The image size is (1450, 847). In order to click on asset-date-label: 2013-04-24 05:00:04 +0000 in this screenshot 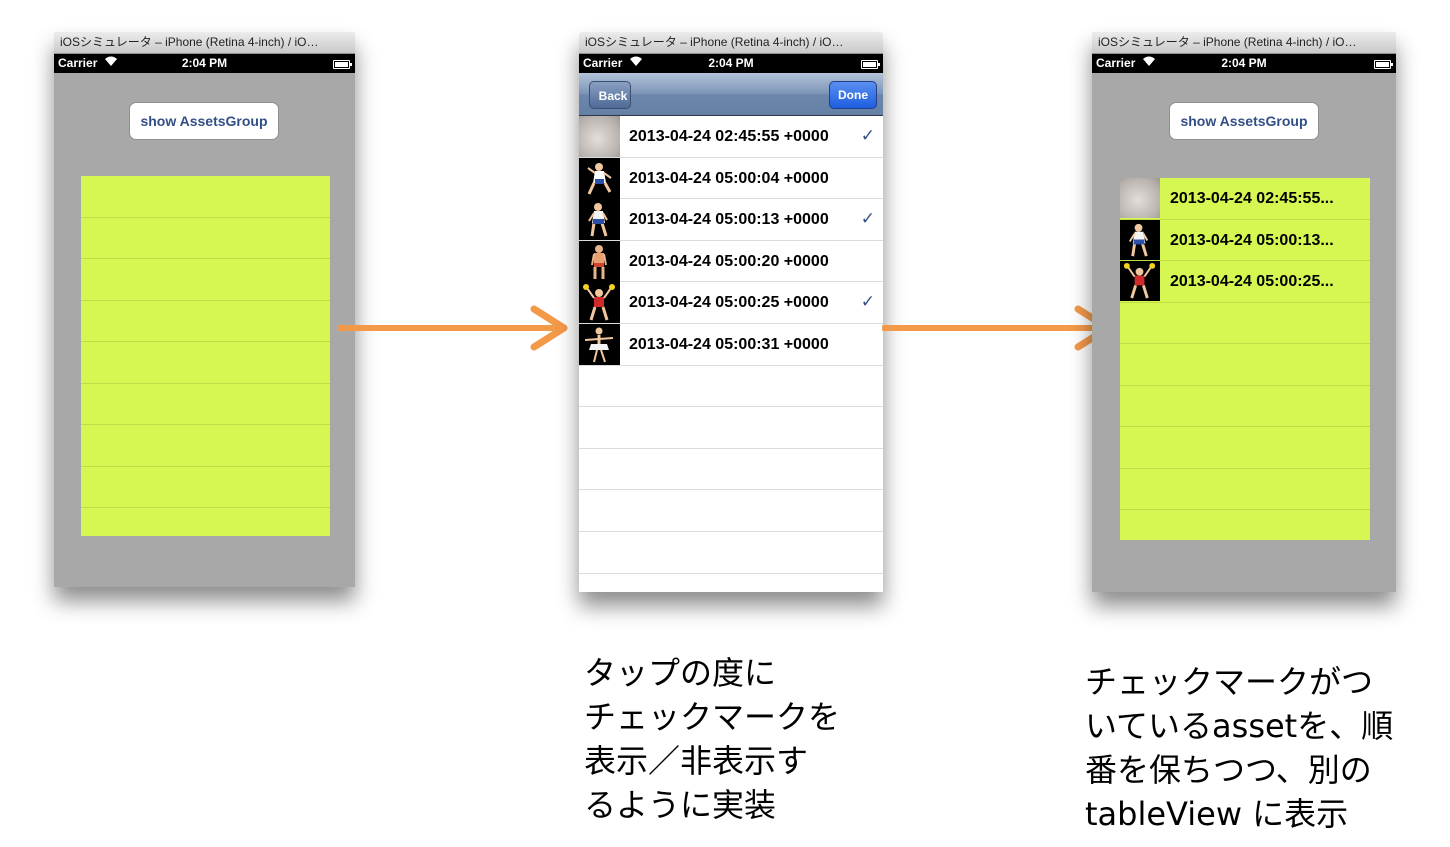, I will do `click(729, 178)`.